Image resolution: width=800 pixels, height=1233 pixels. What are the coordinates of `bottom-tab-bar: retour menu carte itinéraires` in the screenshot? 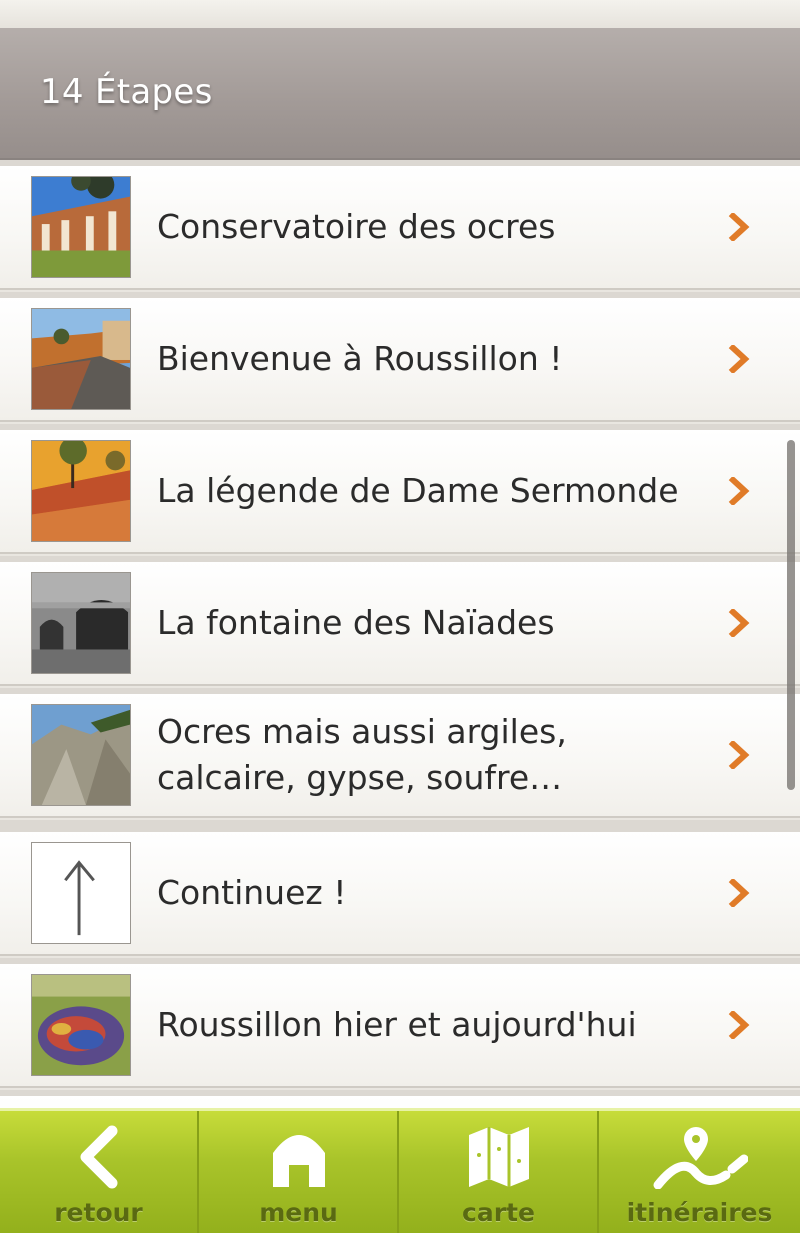 It's located at (400, 1170).